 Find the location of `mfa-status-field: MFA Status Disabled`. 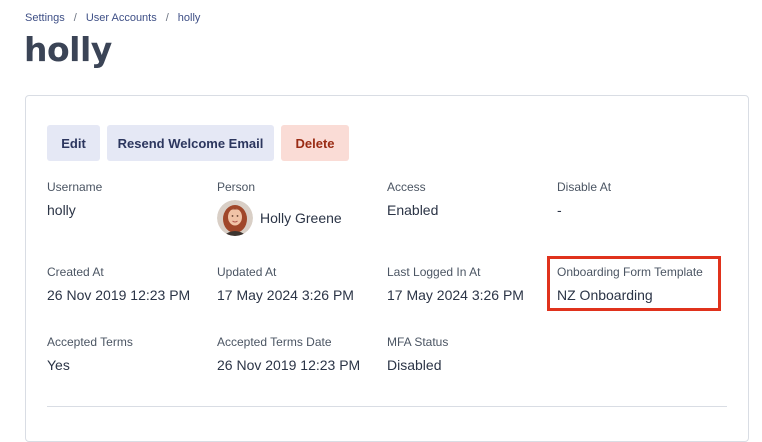

mfa-status-field: MFA Status Disabled is located at coordinates (417, 354).